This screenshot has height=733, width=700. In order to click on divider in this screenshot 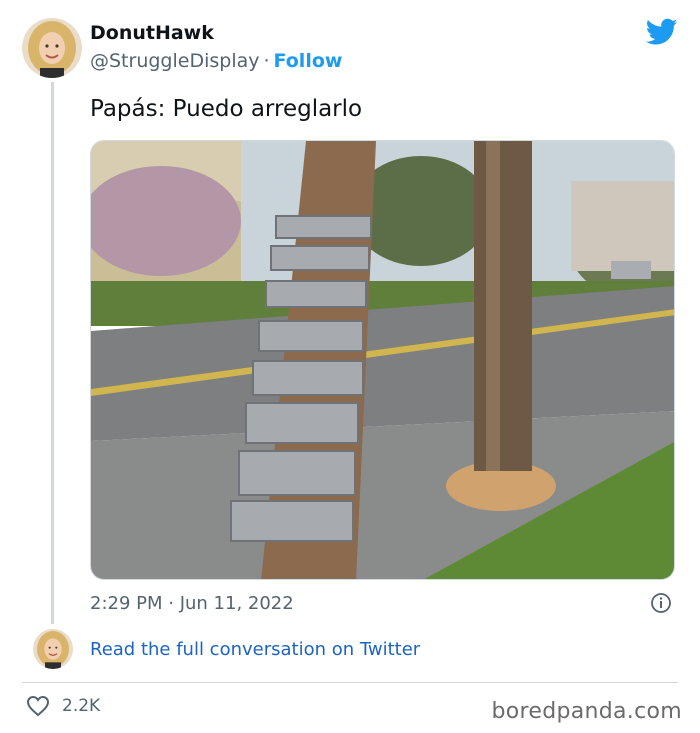, I will do `click(350, 682)`.